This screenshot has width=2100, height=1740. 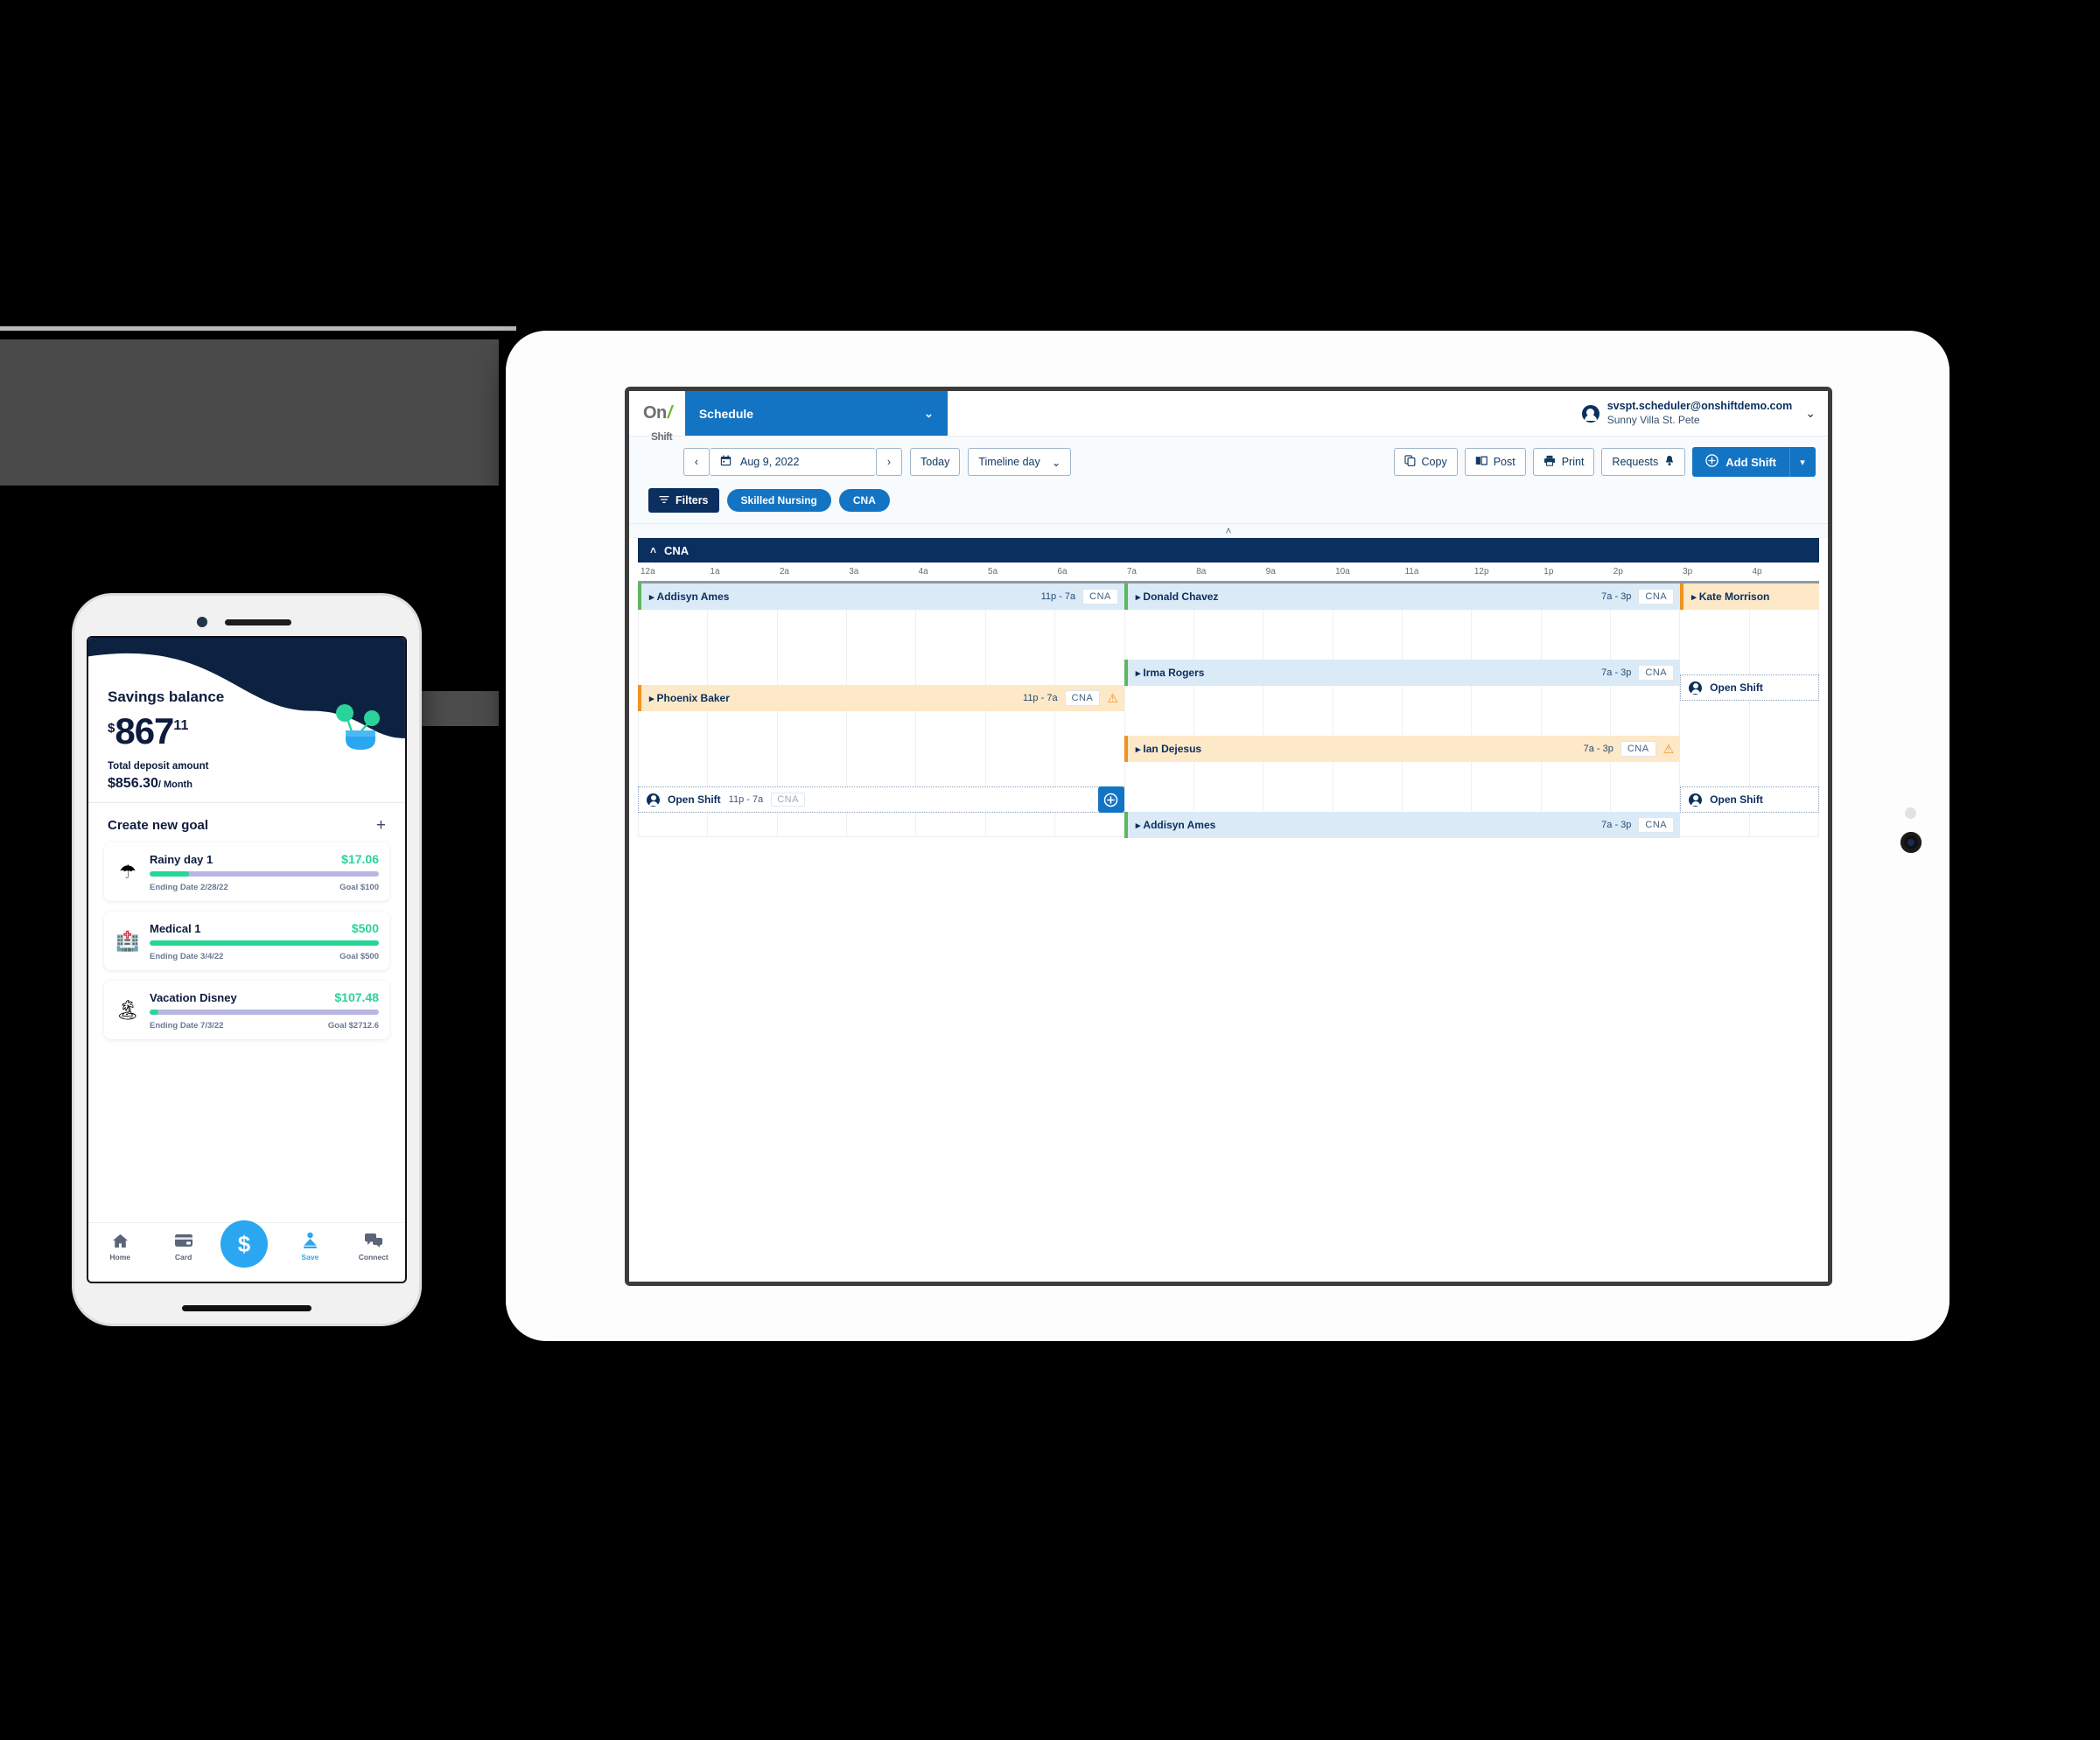 I want to click on save-icon, so click(x=310, y=1240).